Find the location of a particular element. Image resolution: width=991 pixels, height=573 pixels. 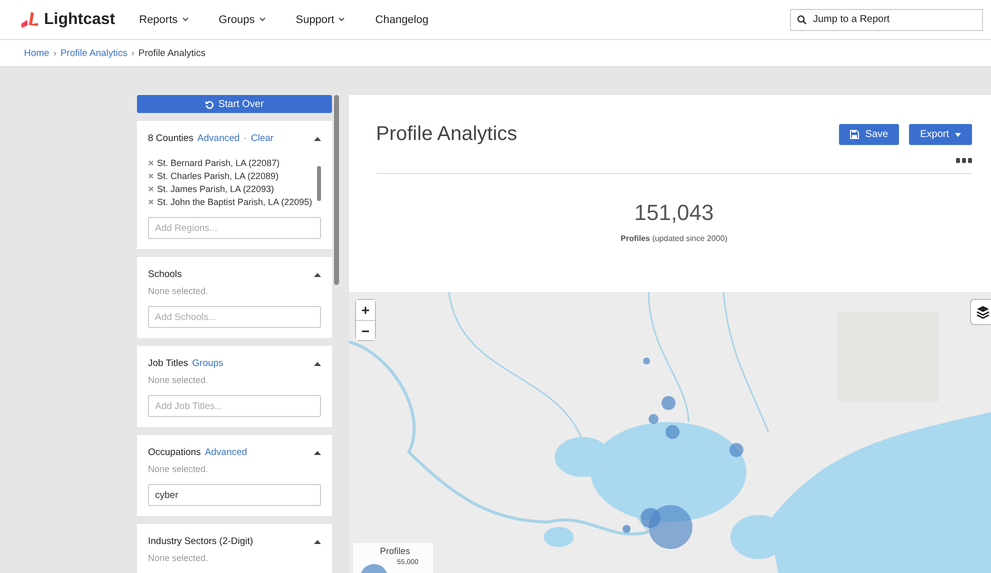

caret-icon is located at coordinates (958, 134).